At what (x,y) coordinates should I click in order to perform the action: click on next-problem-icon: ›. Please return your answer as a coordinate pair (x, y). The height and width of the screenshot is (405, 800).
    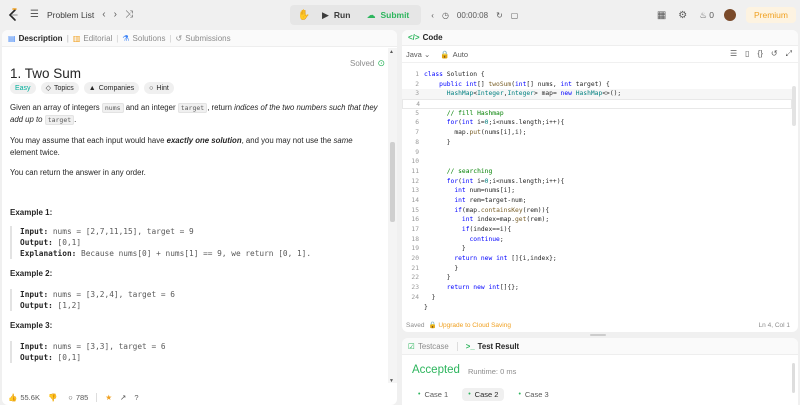
    Looking at the image, I should click on (115, 15).